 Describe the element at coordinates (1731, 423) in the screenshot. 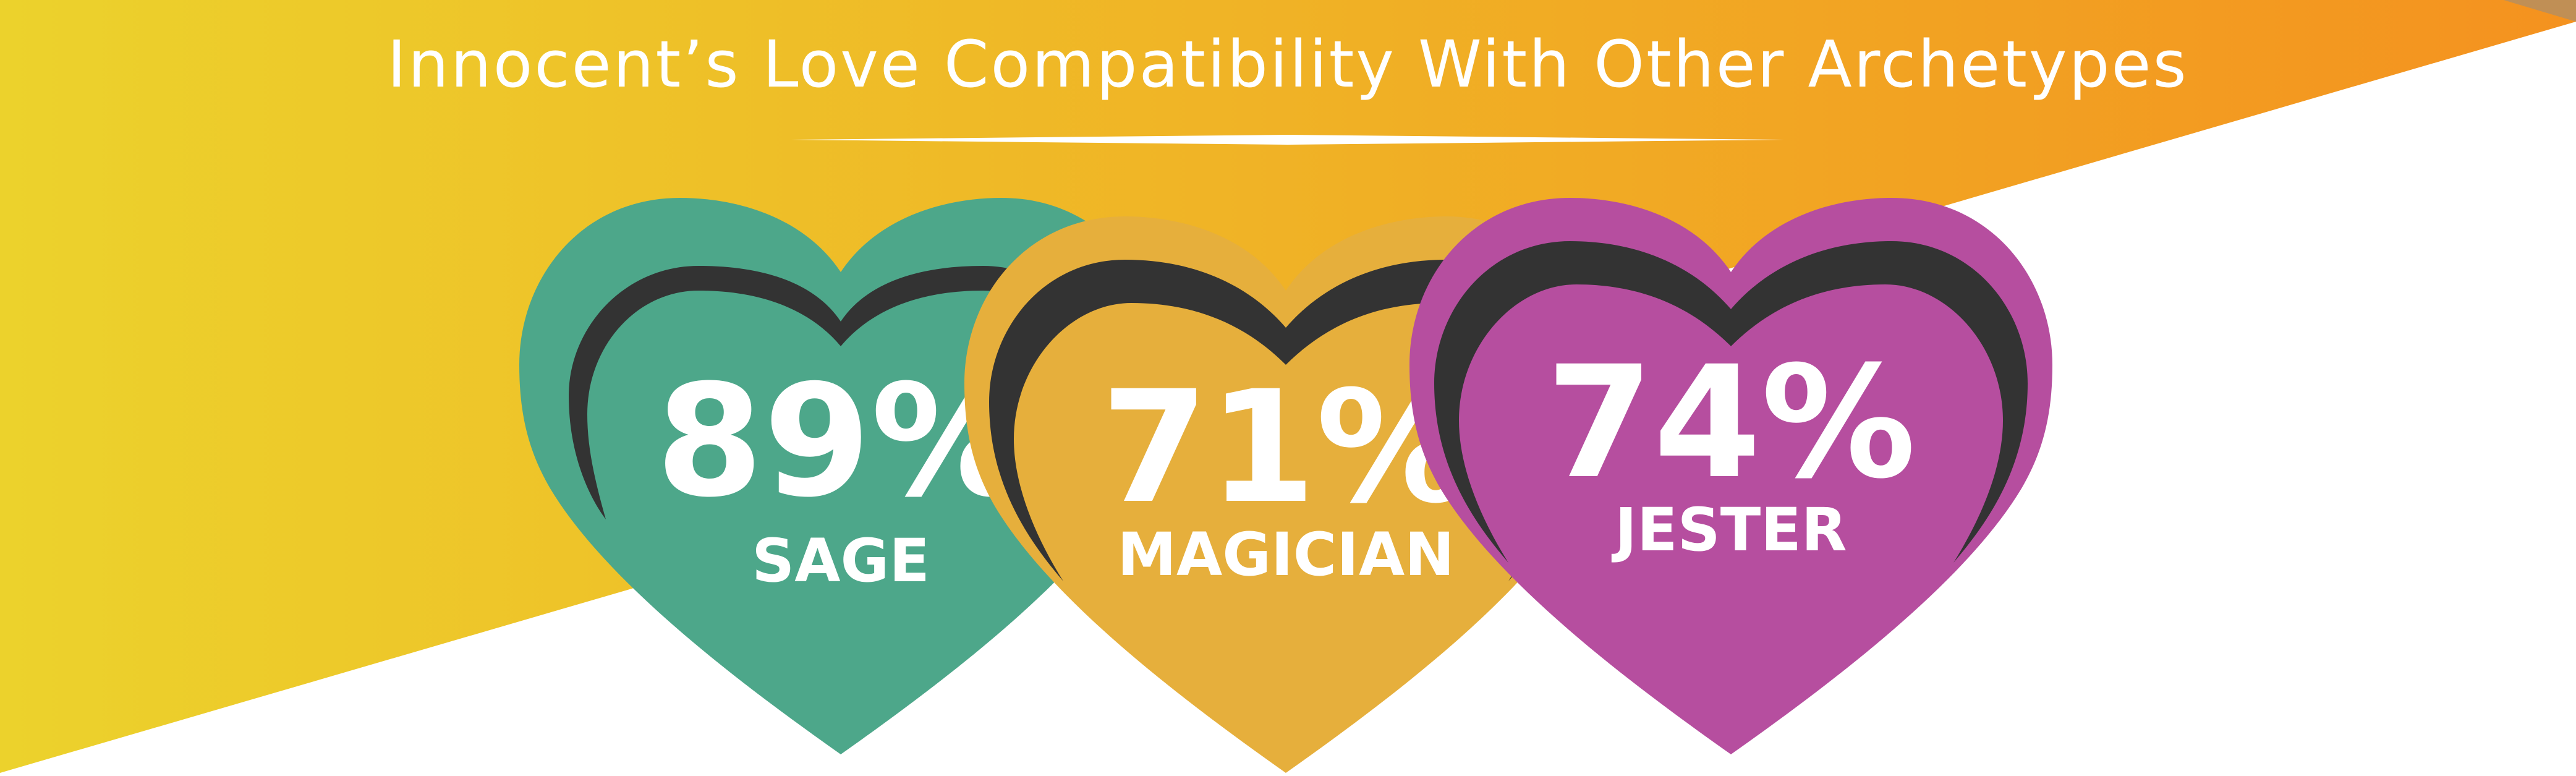

I see `heart-jester-percent: 74%` at that location.